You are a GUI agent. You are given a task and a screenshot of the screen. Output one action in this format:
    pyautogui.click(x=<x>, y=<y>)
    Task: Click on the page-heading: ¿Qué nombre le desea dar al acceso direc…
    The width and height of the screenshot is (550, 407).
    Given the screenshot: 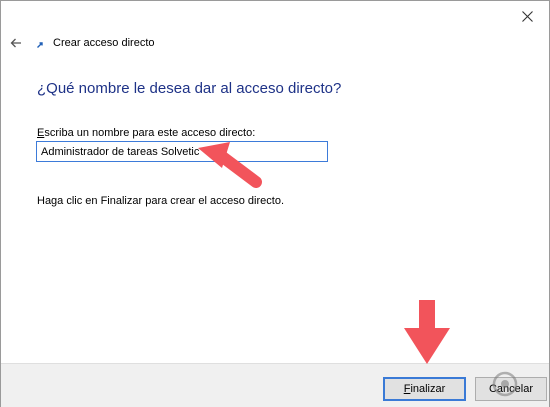 What is the action you would take?
    pyautogui.click(x=189, y=88)
    